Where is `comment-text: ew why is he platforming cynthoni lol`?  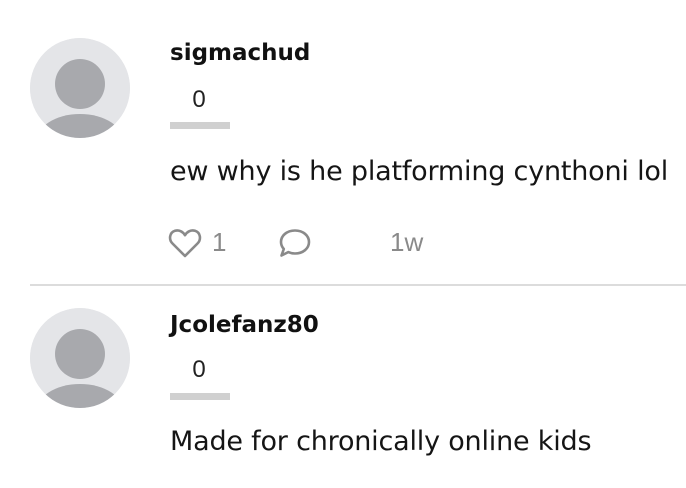
comment-text: ew why is he platforming cynthoni lol is located at coordinates (419, 171).